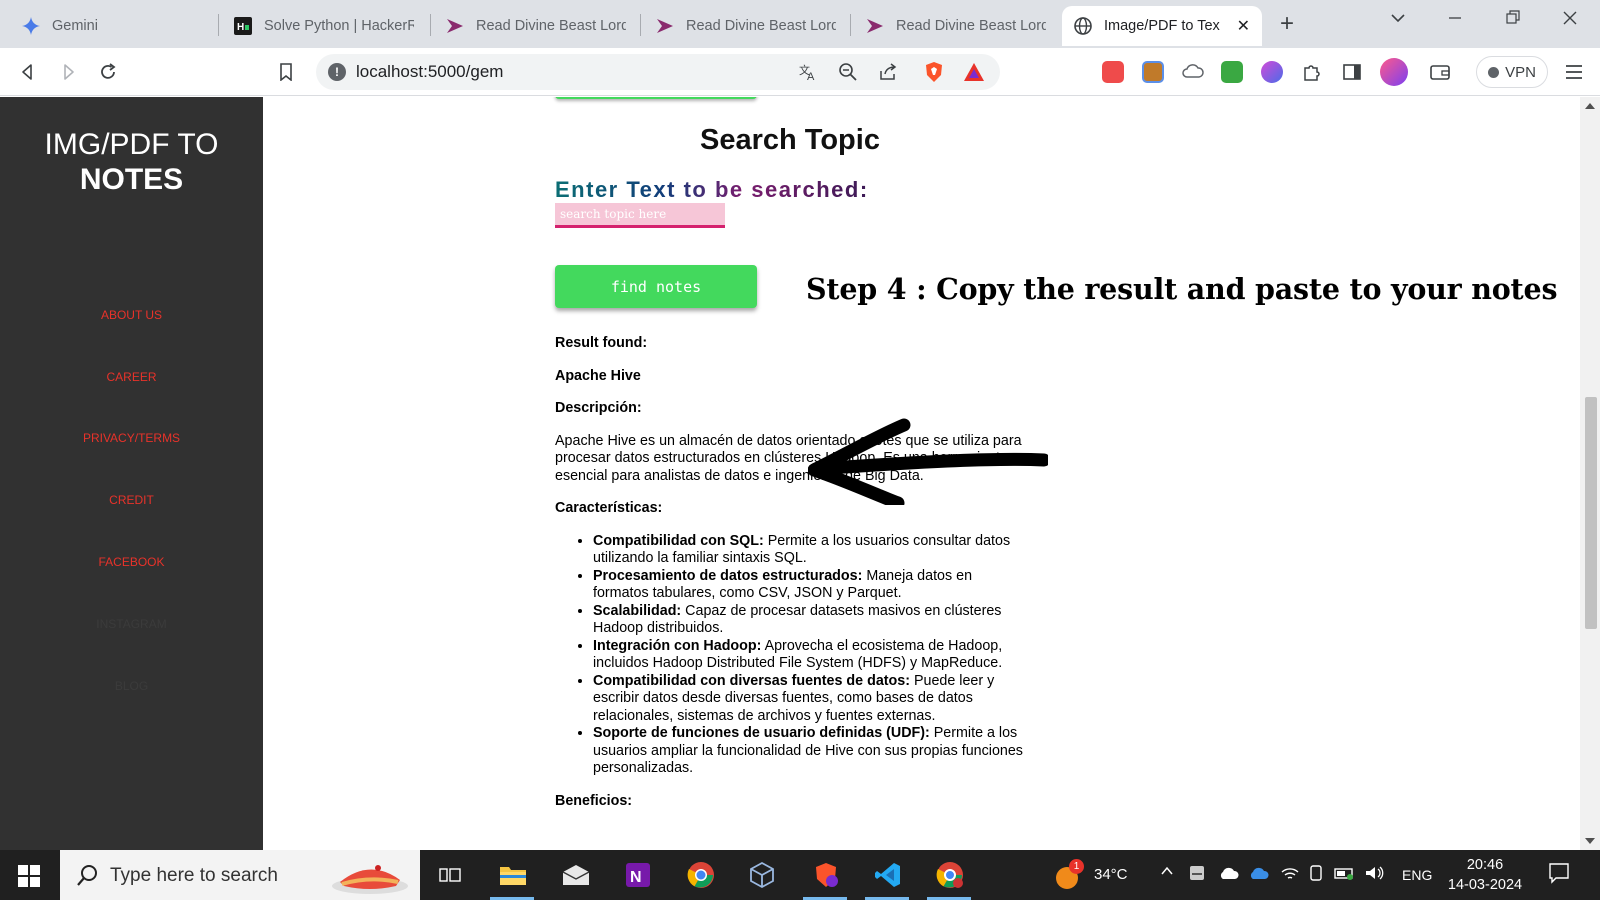 The image size is (1600, 900). I want to click on tab-title: Image/PDF to Tex, so click(1162, 26).